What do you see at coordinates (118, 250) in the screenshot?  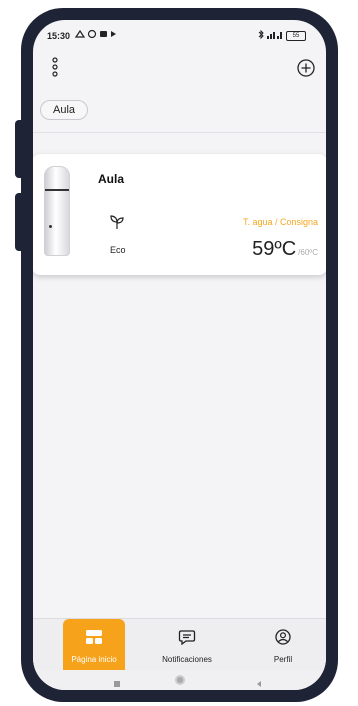 I see `mode-label: Eco` at bounding box center [118, 250].